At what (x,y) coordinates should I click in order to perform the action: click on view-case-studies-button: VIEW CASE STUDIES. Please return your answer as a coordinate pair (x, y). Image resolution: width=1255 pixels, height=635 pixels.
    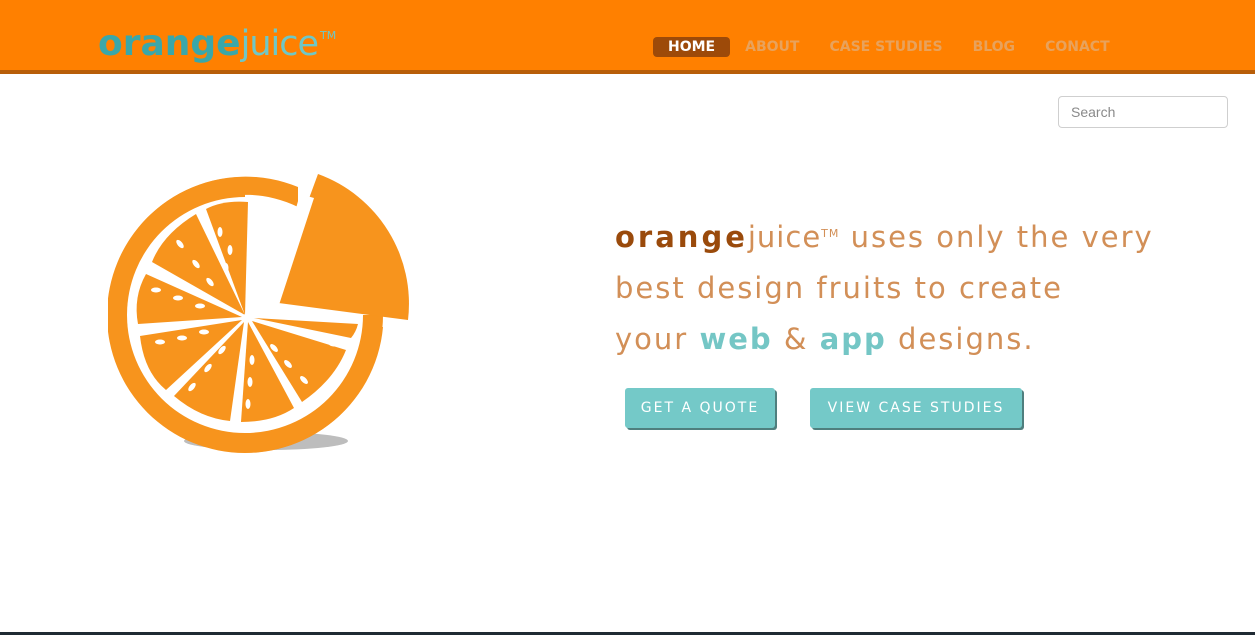
    Looking at the image, I should click on (916, 408).